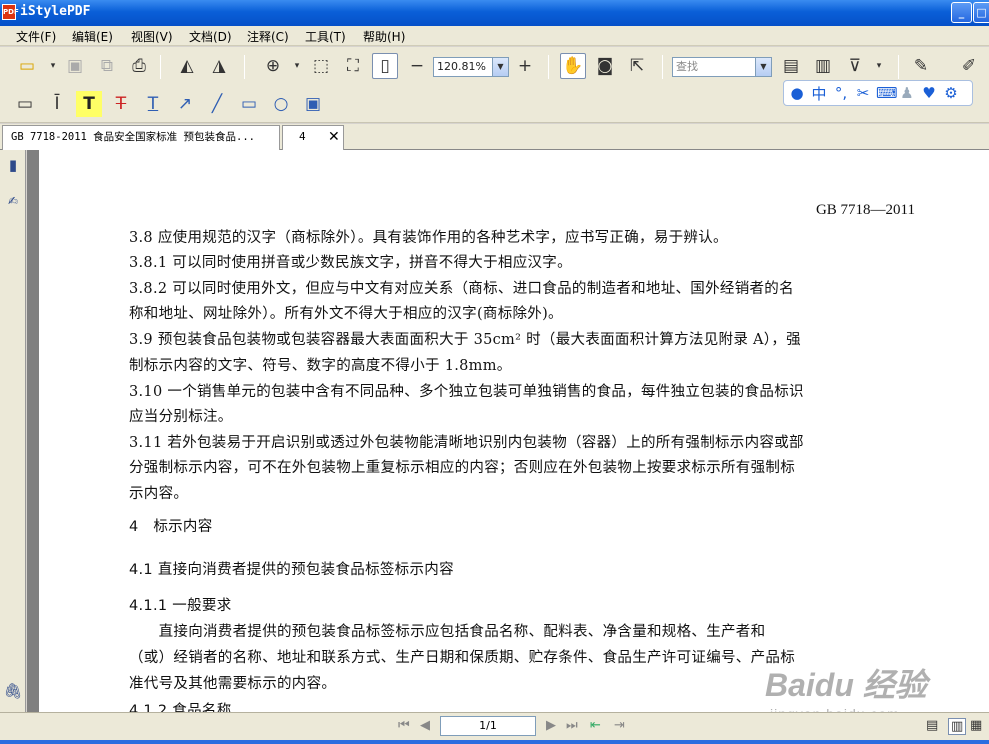 This screenshot has height=744, width=989. I want to click on zoom-level-value: 120.81%, so click(461, 66).